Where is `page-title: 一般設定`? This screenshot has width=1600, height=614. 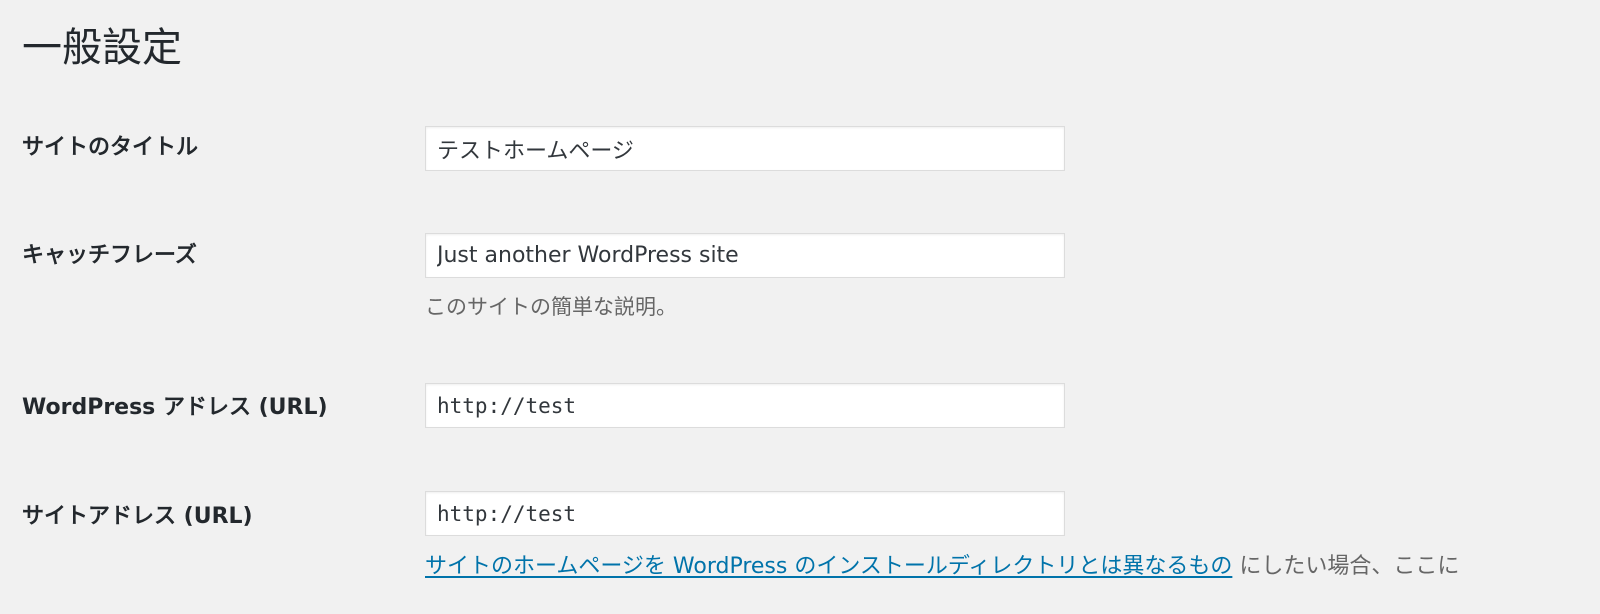 page-title: 一般設定 is located at coordinates (102, 48).